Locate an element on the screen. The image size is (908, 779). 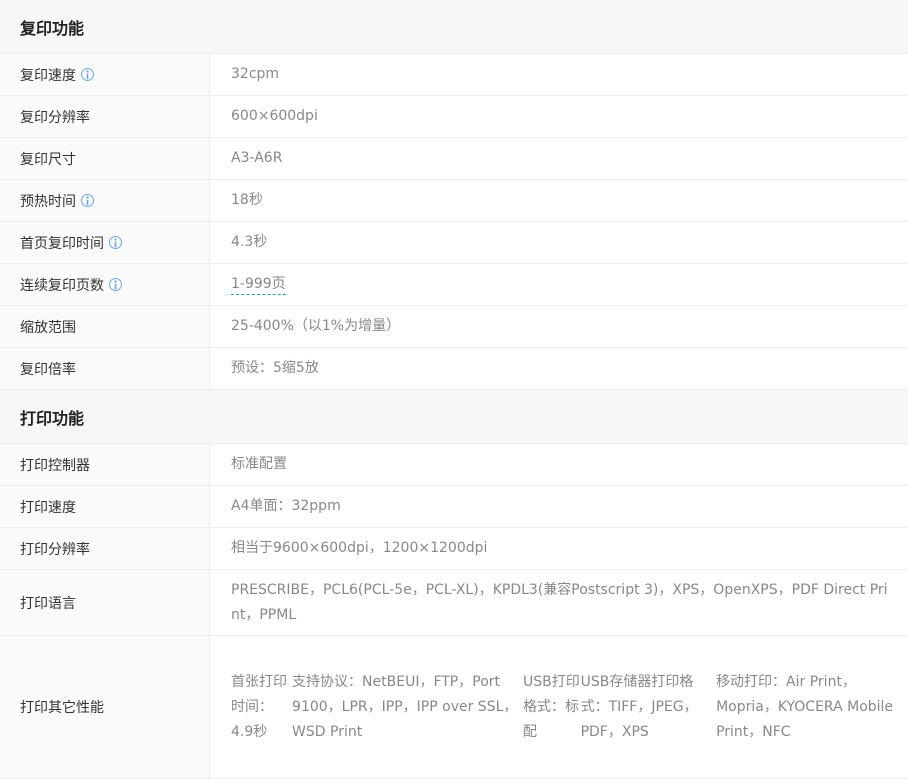
spec-row-warmup-time: 预热时间 18秒 is located at coordinates (454, 201).